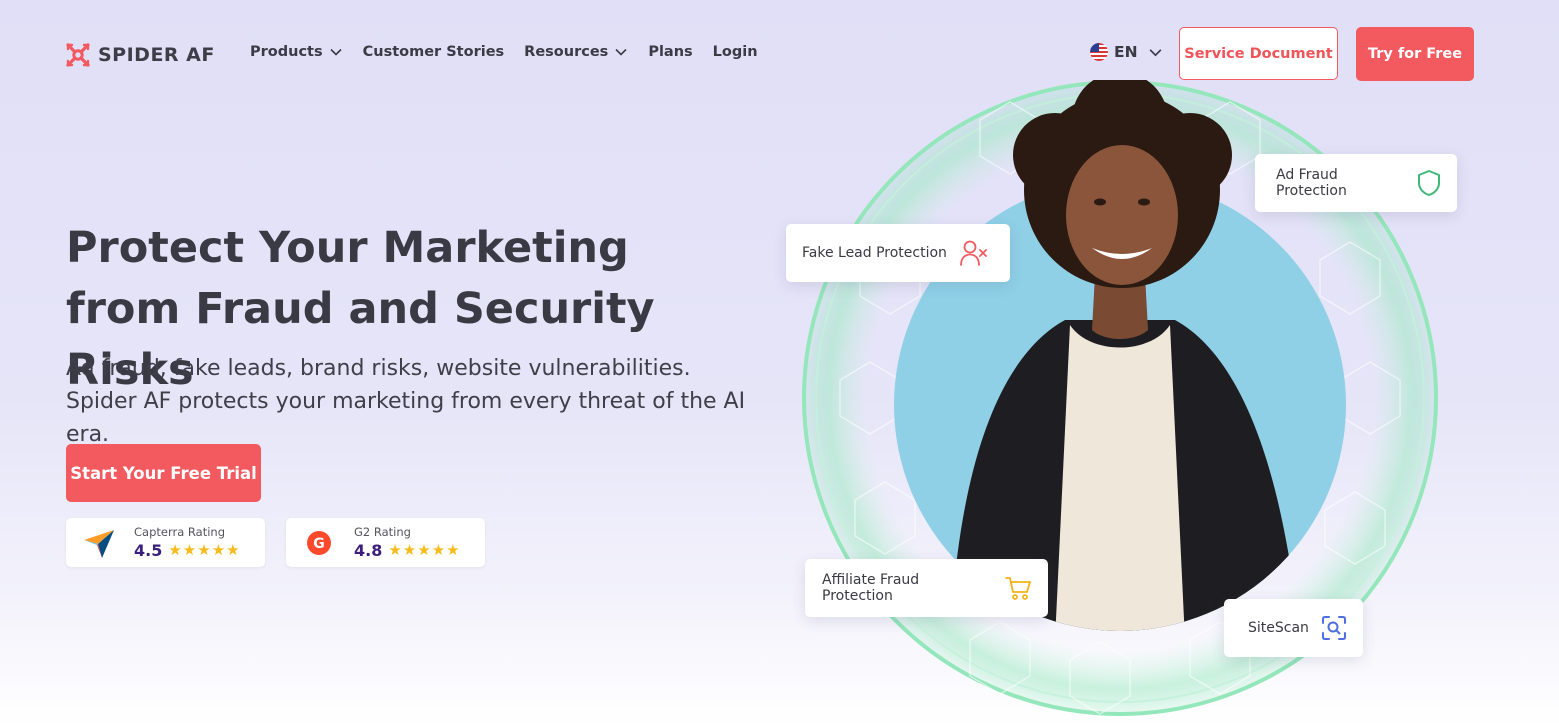  What do you see at coordinates (973, 253) in the screenshot?
I see `user-x-icon` at bounding box center [973, 253].